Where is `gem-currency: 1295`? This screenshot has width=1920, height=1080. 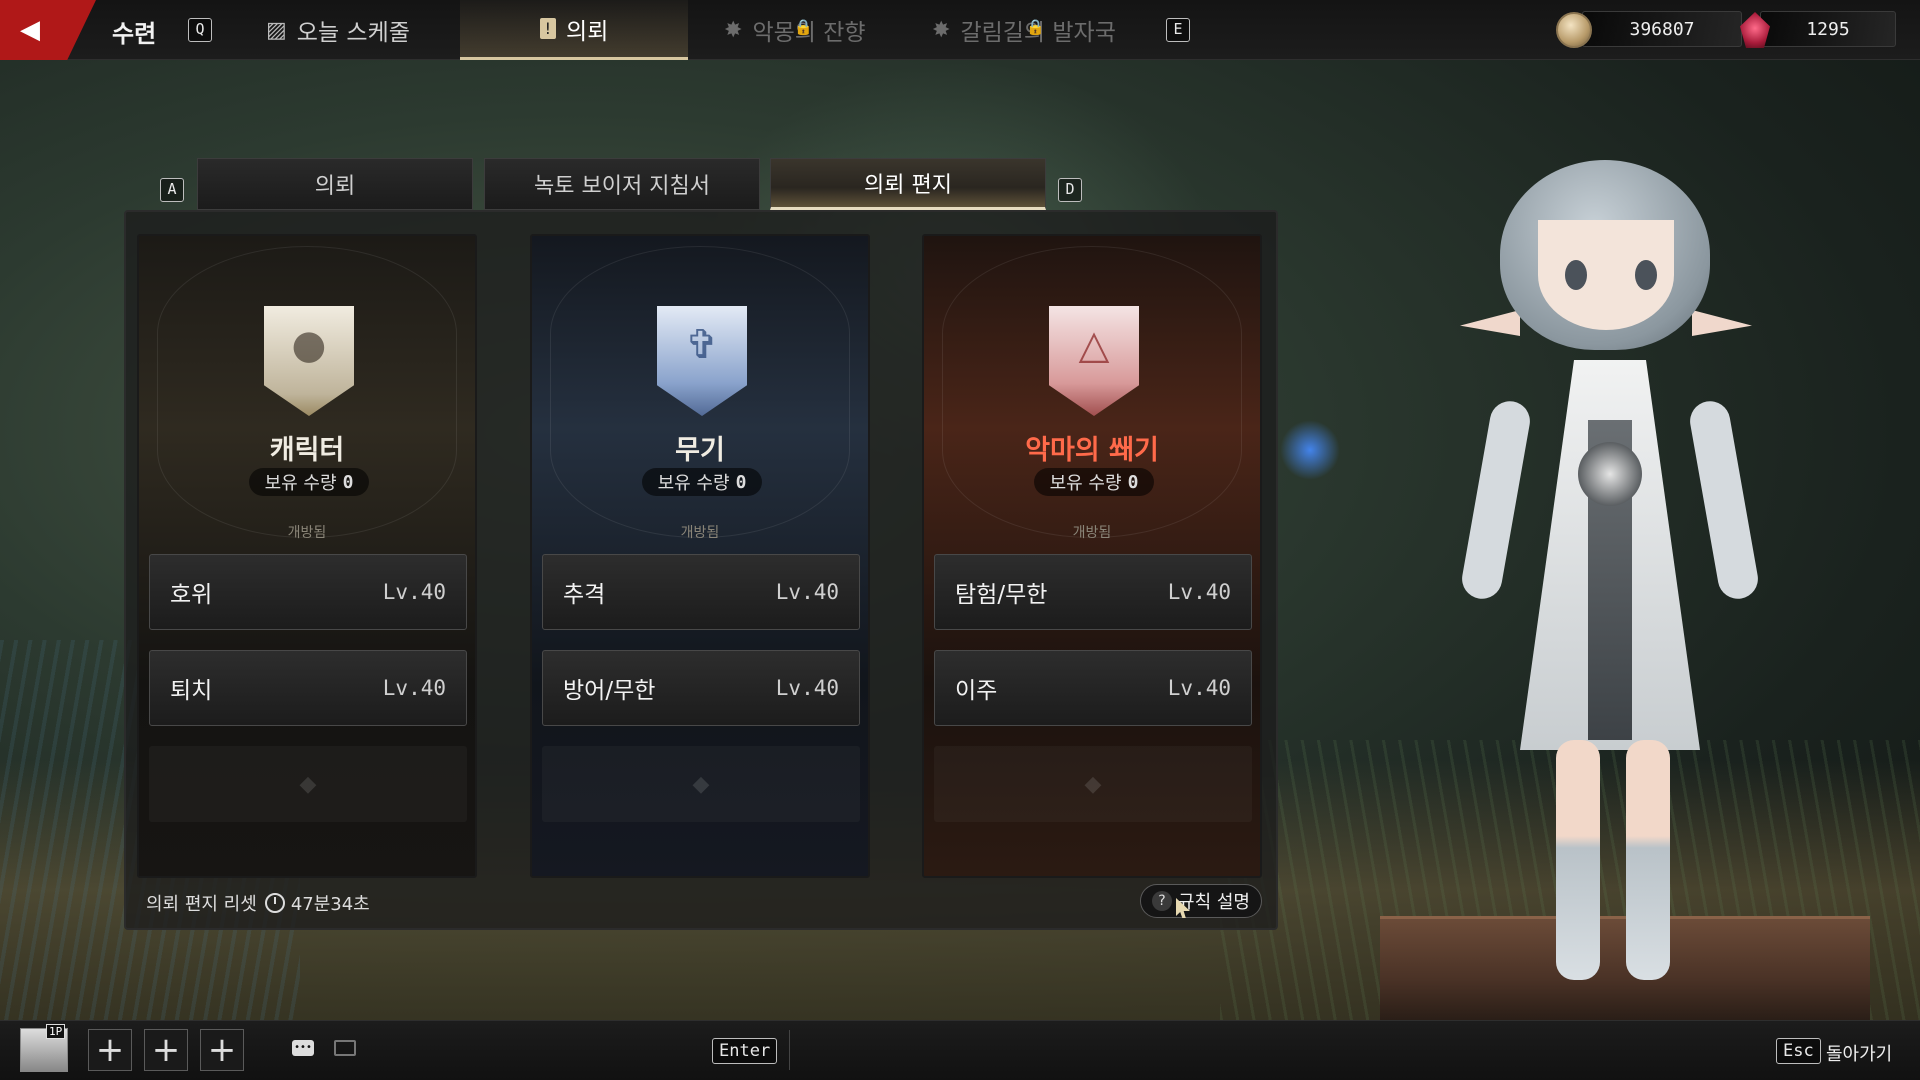
gem-currency: 1295 is located at coordinates (1828, 29).